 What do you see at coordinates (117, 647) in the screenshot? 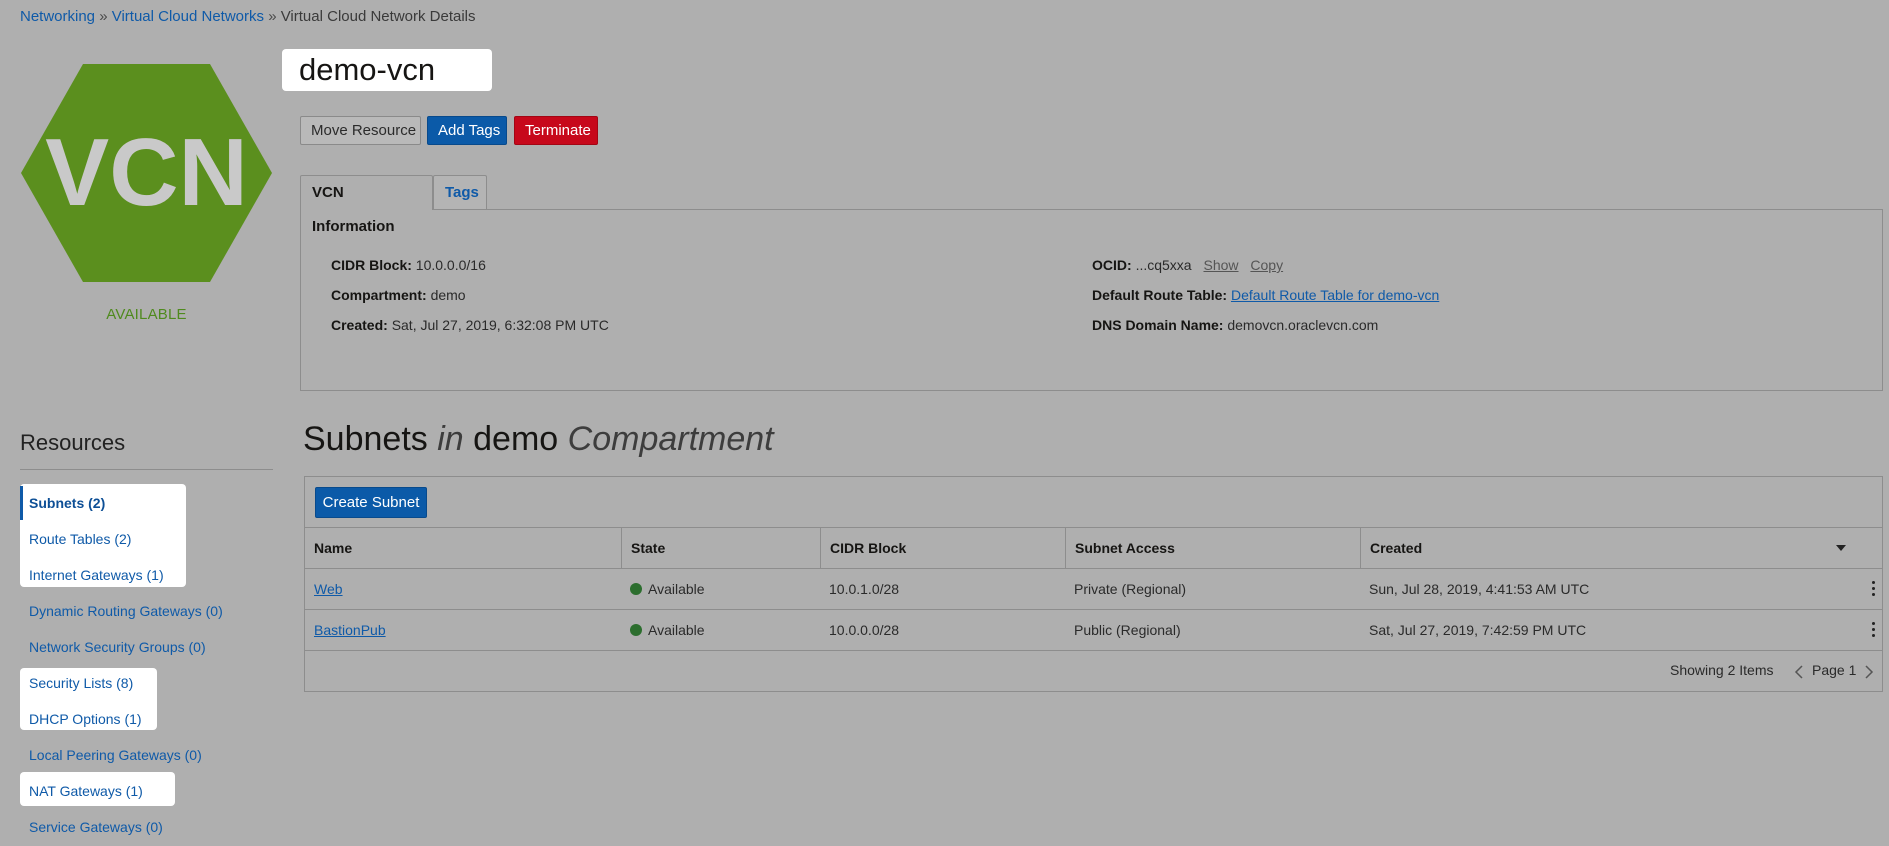
I see `sidebar-item-network-security-groups: Network Security Groups (0)` at bounding box center [117, 647].